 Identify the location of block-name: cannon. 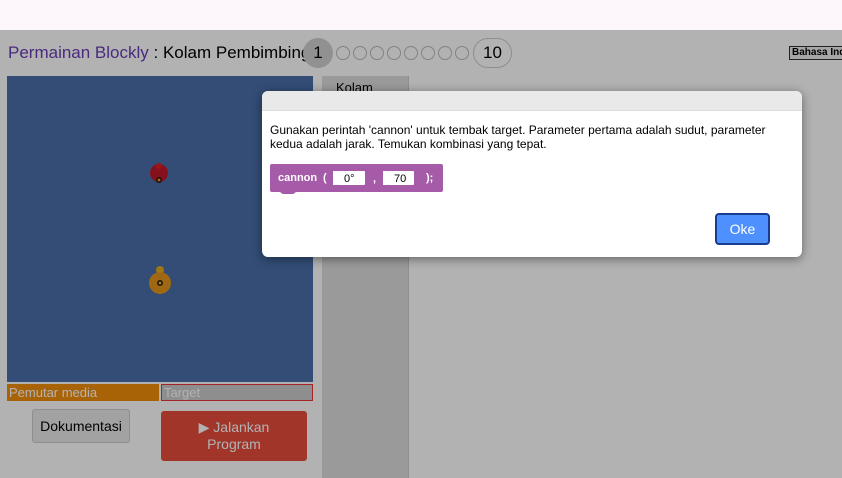
(297, 178).